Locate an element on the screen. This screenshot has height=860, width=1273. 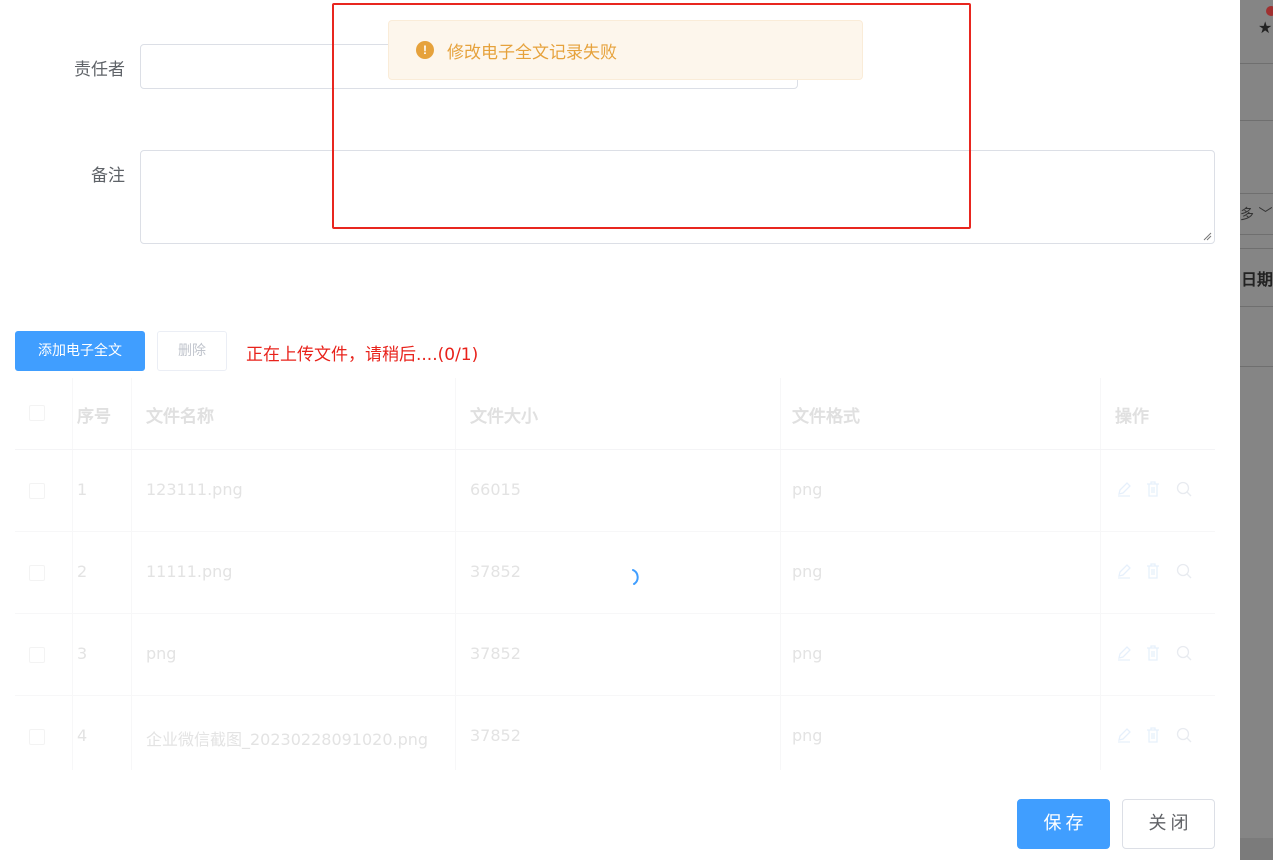
toast-message: 修改电子全文记录失败 is located at coordinates (532, 53).